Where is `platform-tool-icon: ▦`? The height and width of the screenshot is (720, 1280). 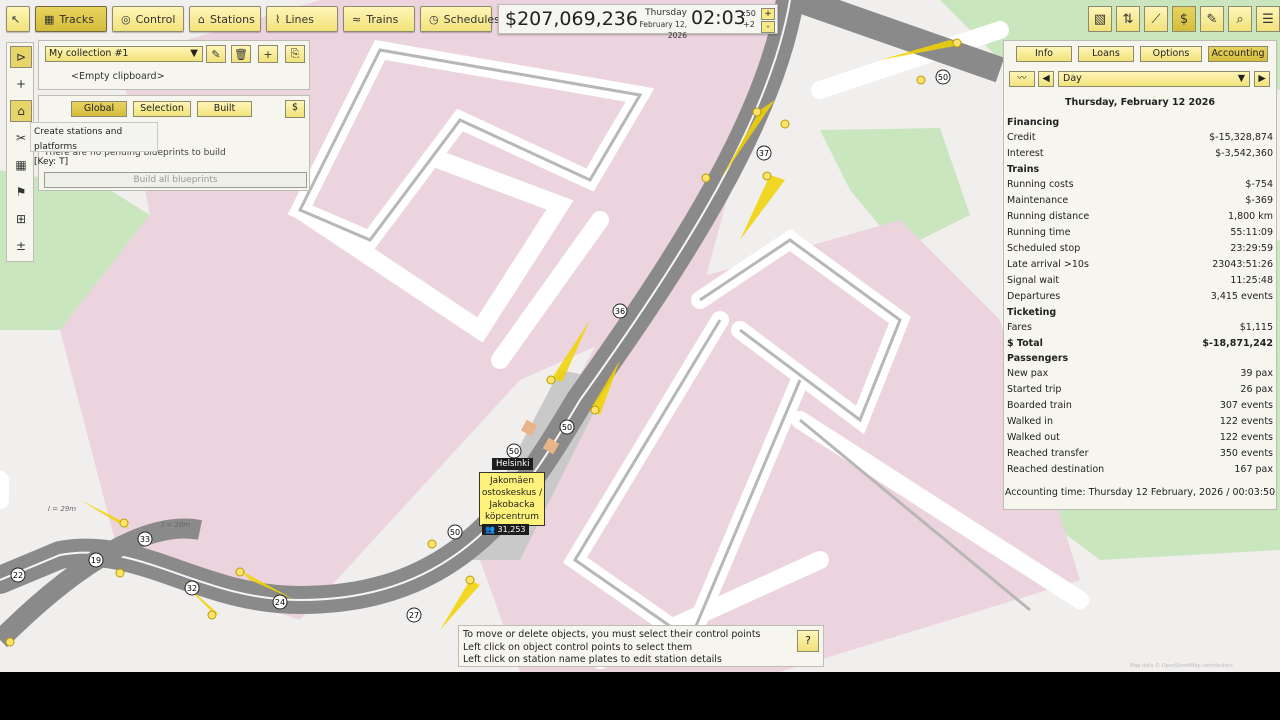
platform-tool-icon: ▦ is located at coordinates (21, 165).